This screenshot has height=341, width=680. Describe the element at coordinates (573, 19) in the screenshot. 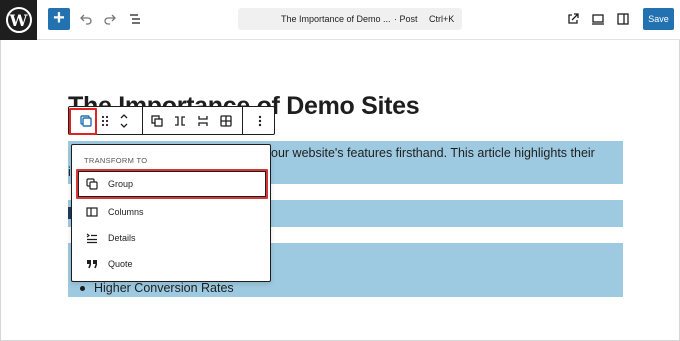

I see `view-external-icon` at that location.